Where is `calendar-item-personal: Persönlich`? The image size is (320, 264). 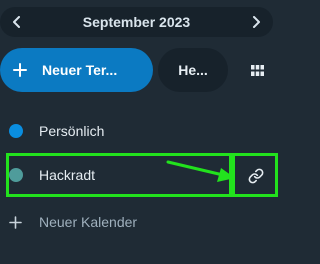 calendar-item-personal: Persönlich is located at coordinates (141, 131).